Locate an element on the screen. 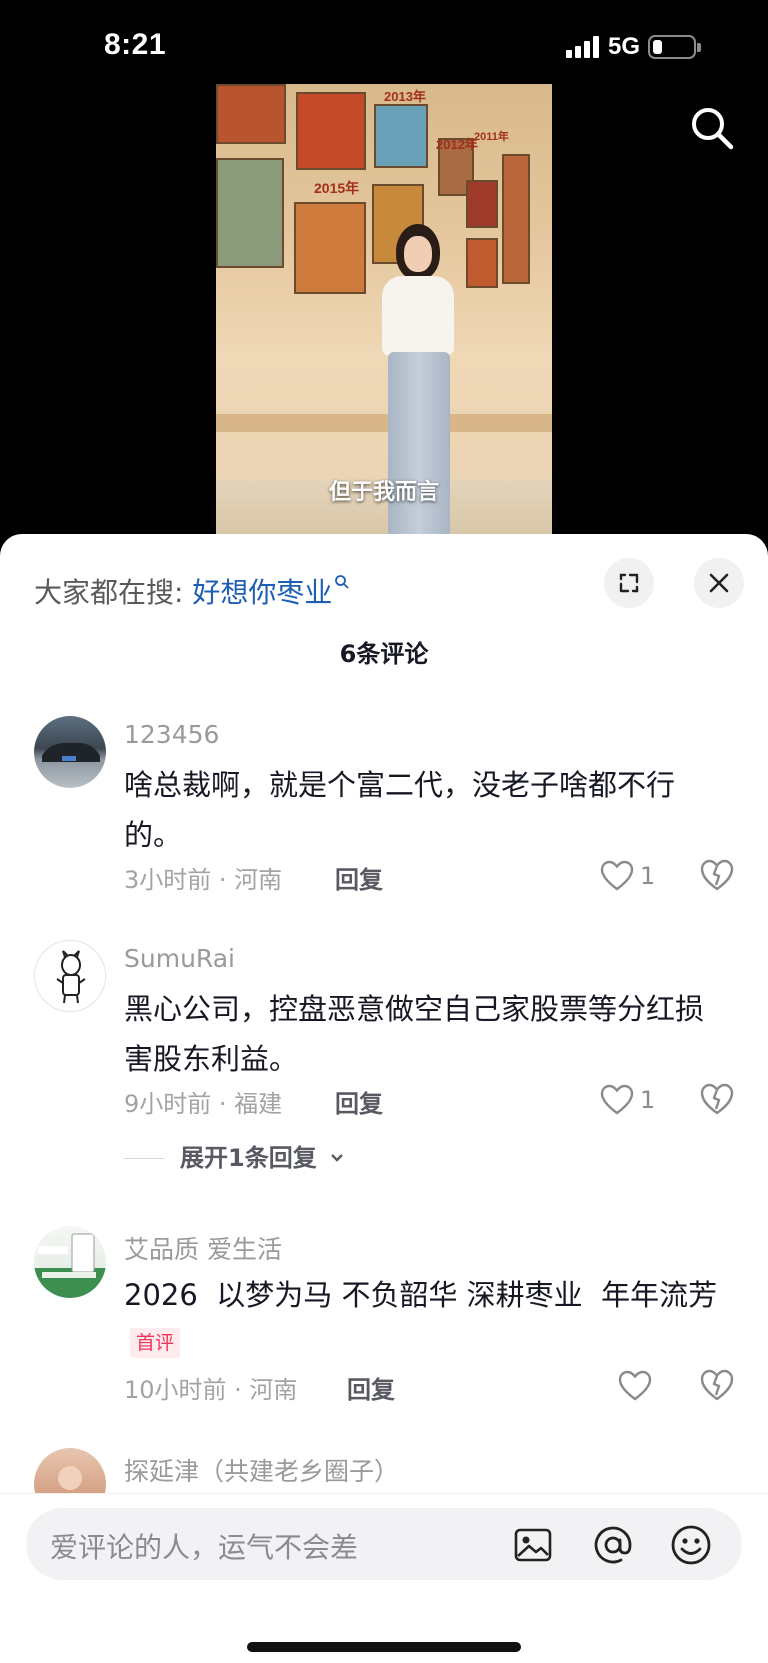  comment-username: 探延津（共建老乡圈子） is located at coordinates (261, 1470).